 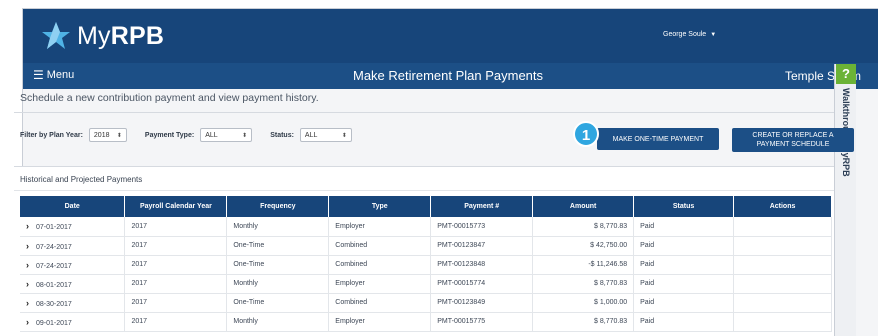 I want to click on column-header-actions: Actions, so click(x=782, y=206).